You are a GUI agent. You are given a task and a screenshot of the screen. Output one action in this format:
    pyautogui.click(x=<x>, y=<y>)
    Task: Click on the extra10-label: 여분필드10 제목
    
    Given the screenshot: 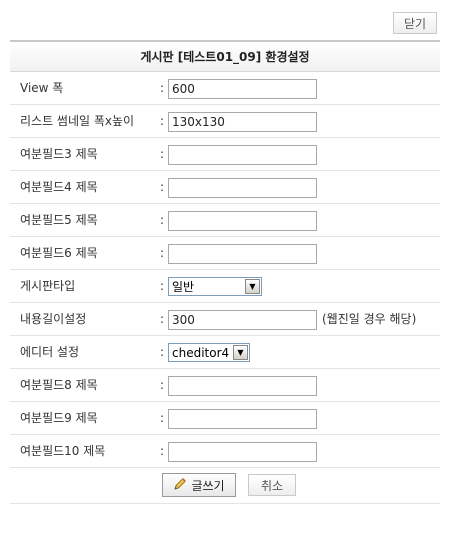 What is the action you would take?
    pyautogui.click(x=63, y=451)
    